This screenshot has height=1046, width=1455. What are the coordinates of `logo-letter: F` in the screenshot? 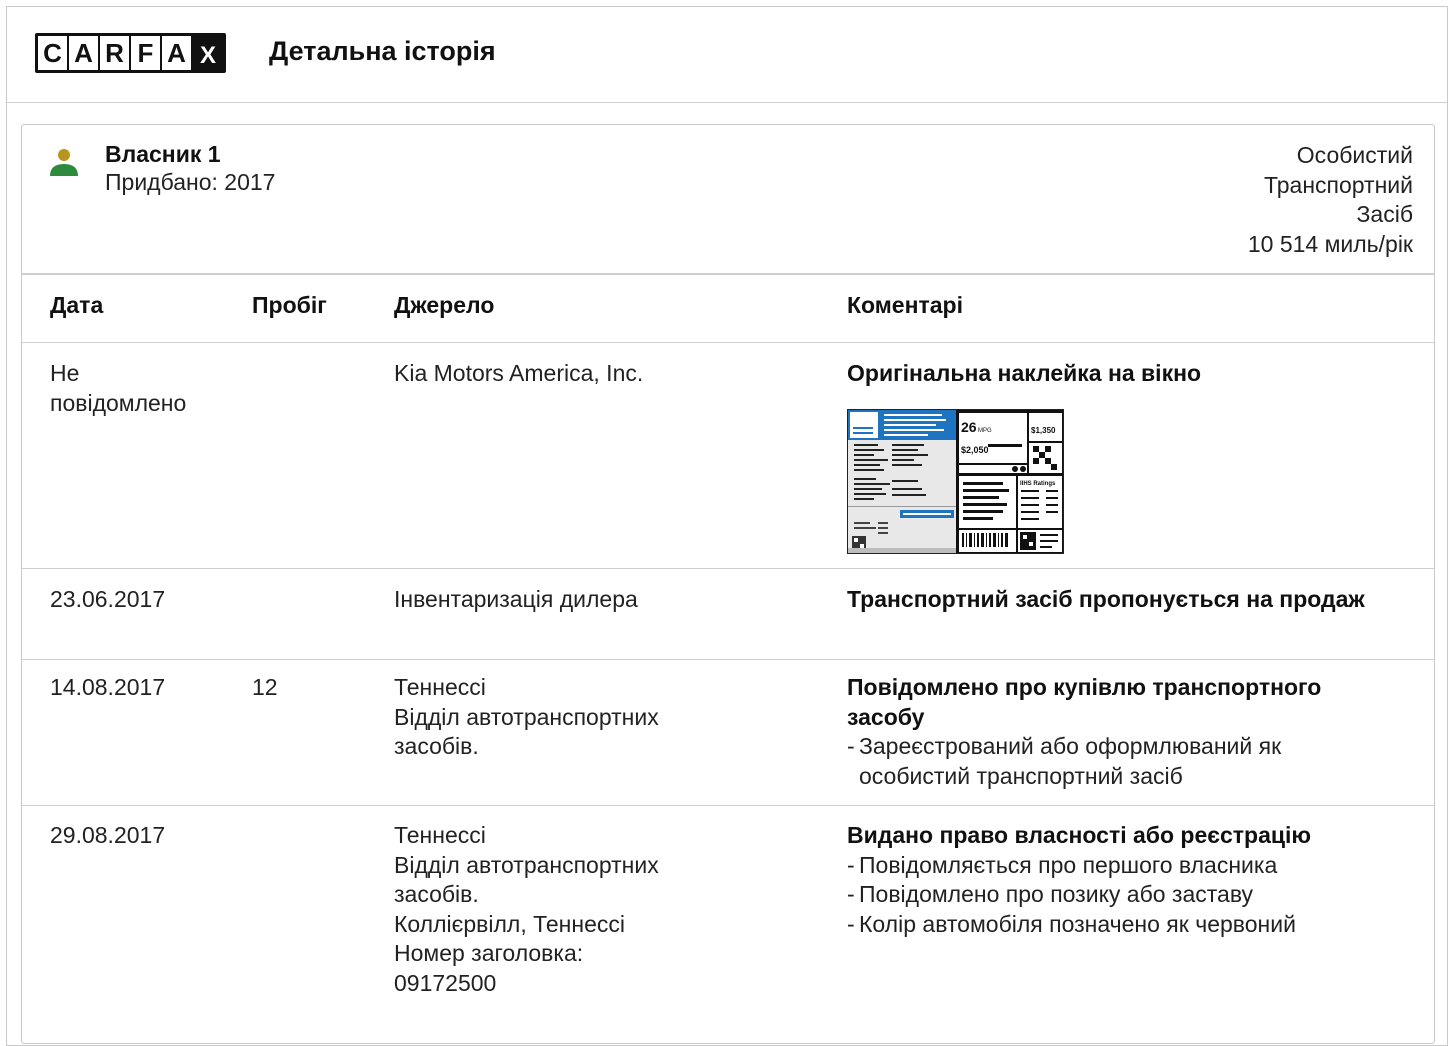 It's located at (145, 53).